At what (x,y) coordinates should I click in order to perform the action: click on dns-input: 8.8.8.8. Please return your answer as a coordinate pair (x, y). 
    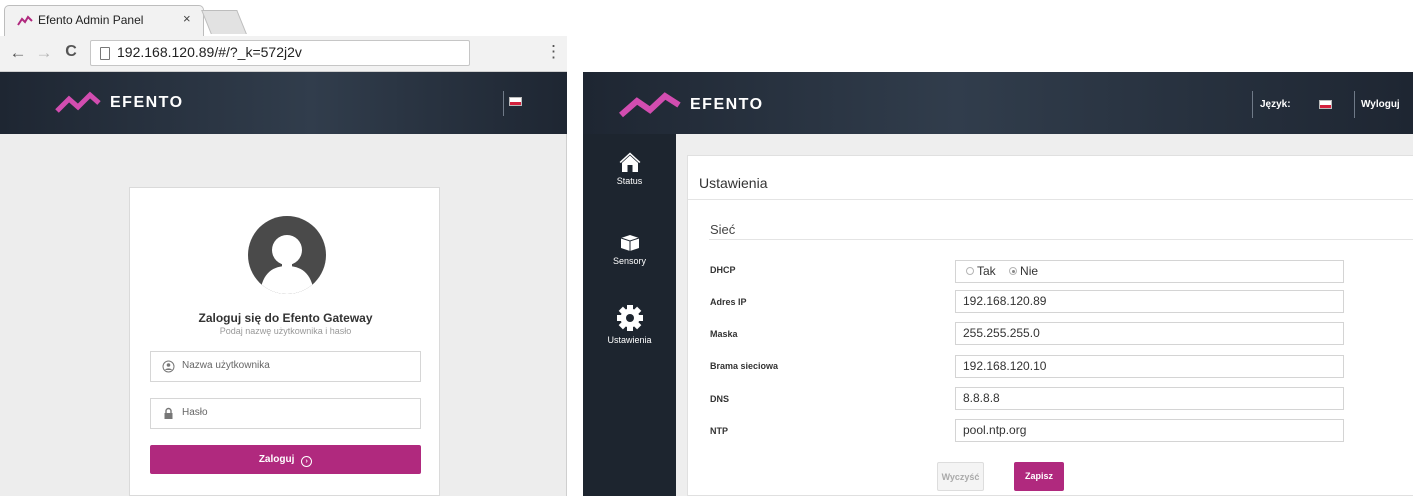
    Looking at the image, I should click on (1149, 398).